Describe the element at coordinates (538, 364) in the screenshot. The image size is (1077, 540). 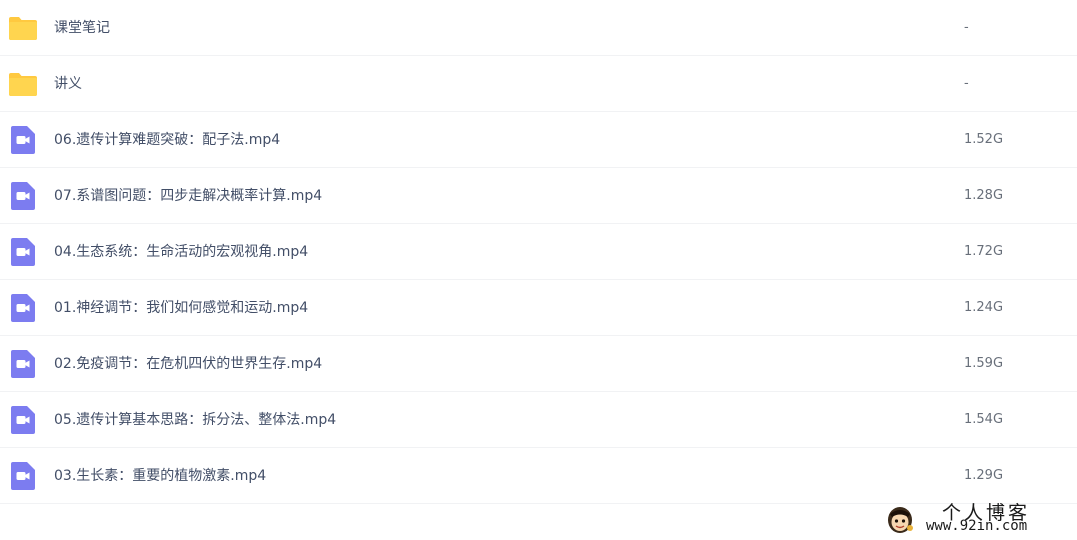
I see `file-row-video: 02.免疫调节：在危机四伏的世界生存.mp4 1.59G` at that location.